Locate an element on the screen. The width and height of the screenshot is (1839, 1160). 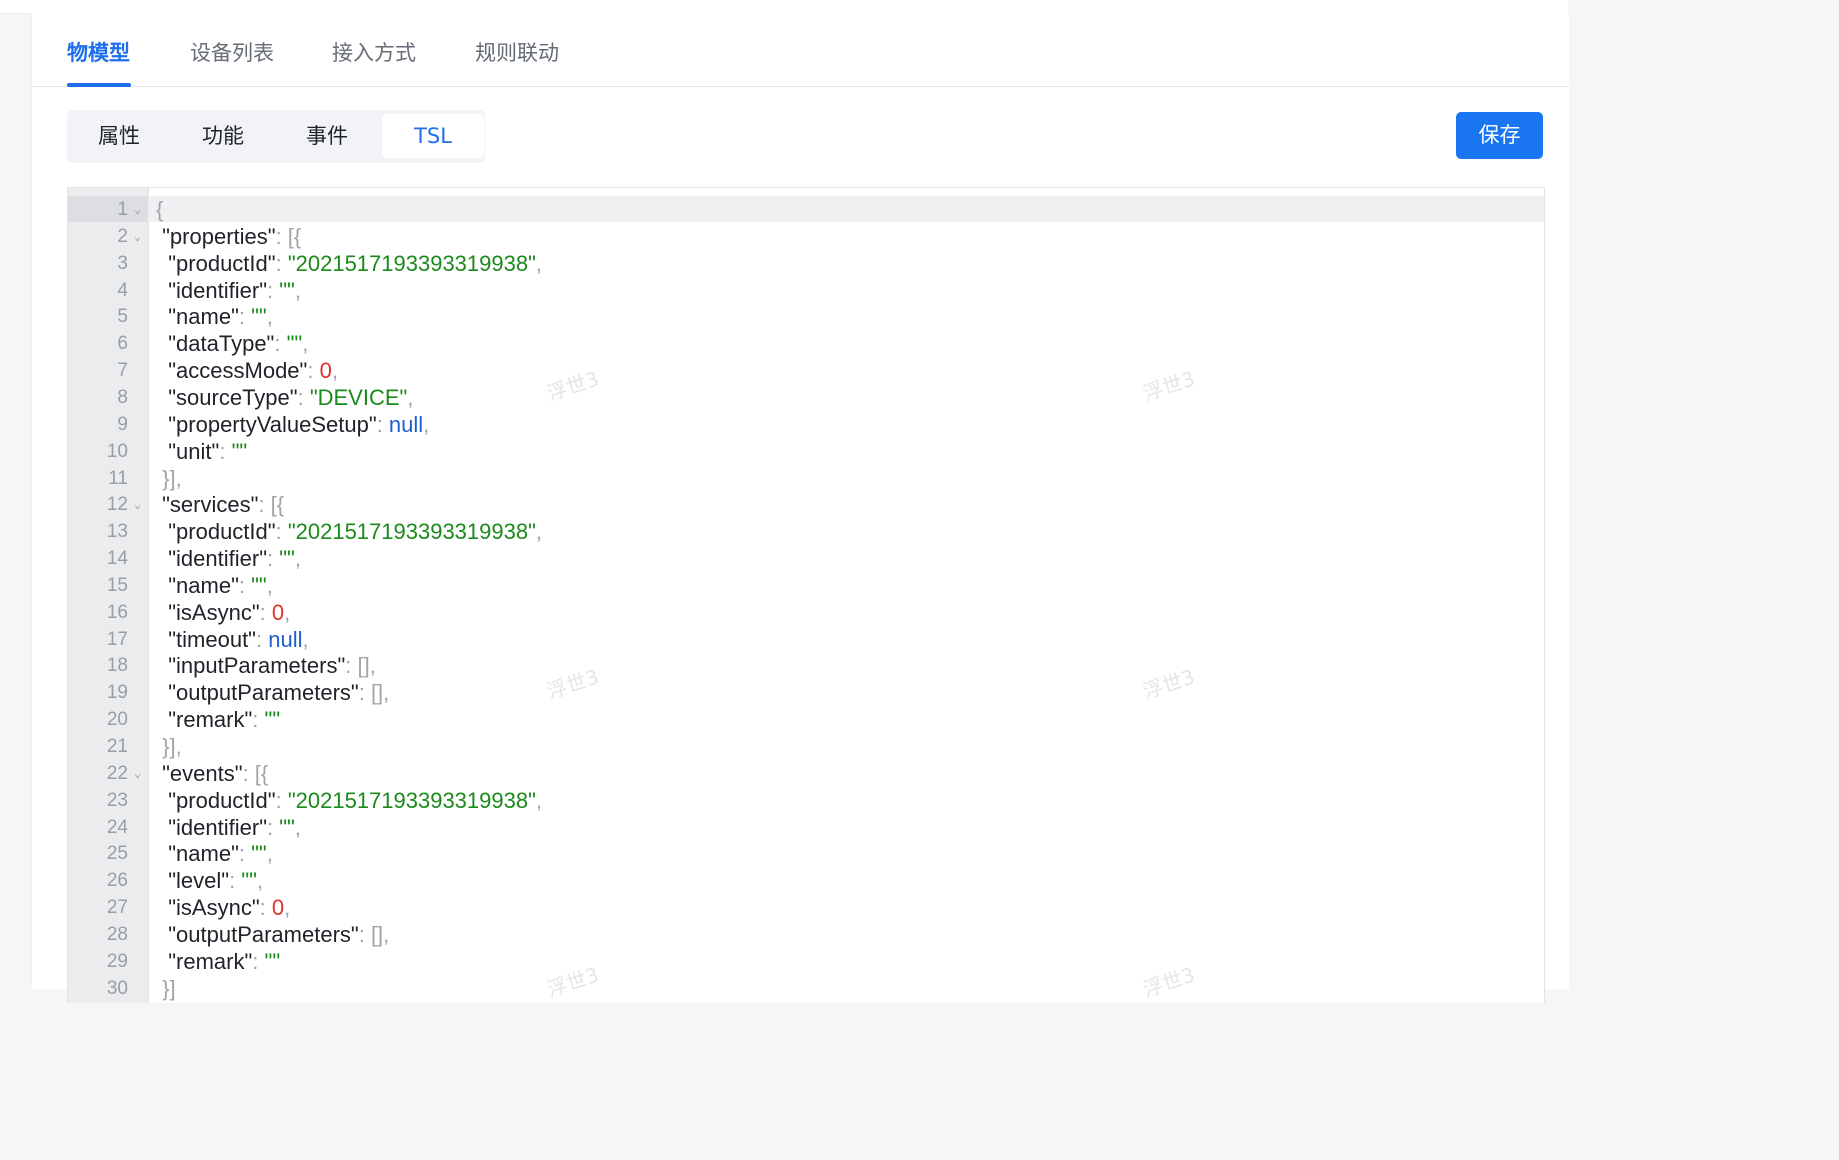
subtab-properties: 属性 is located at coordinates (119, 136).